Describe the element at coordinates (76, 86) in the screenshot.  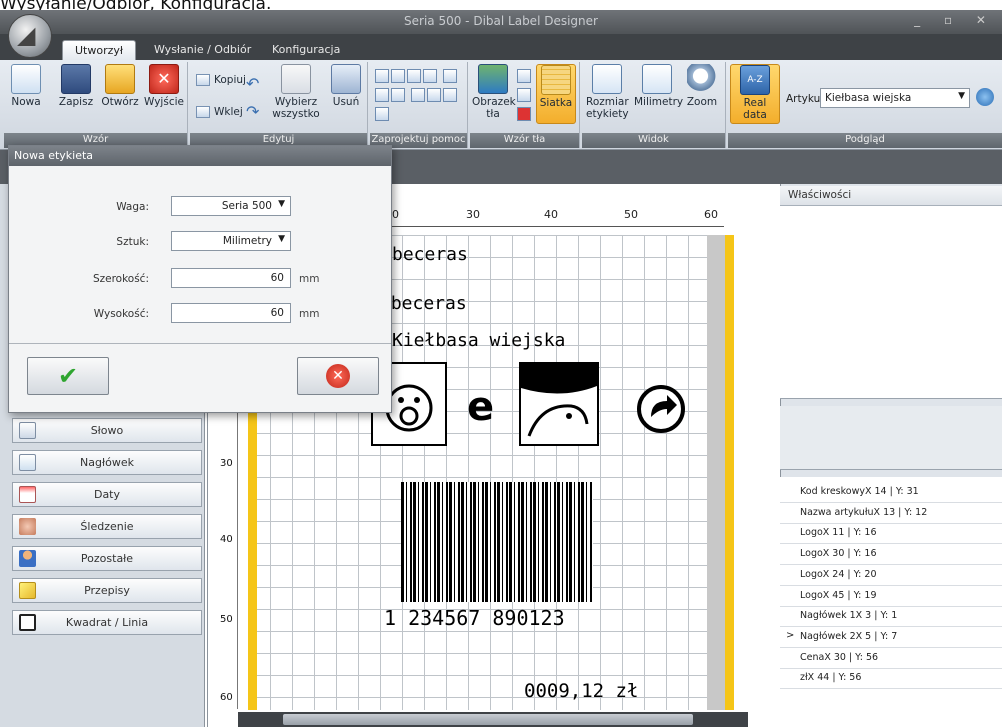
I see `save-button: Zapisz` at that location.